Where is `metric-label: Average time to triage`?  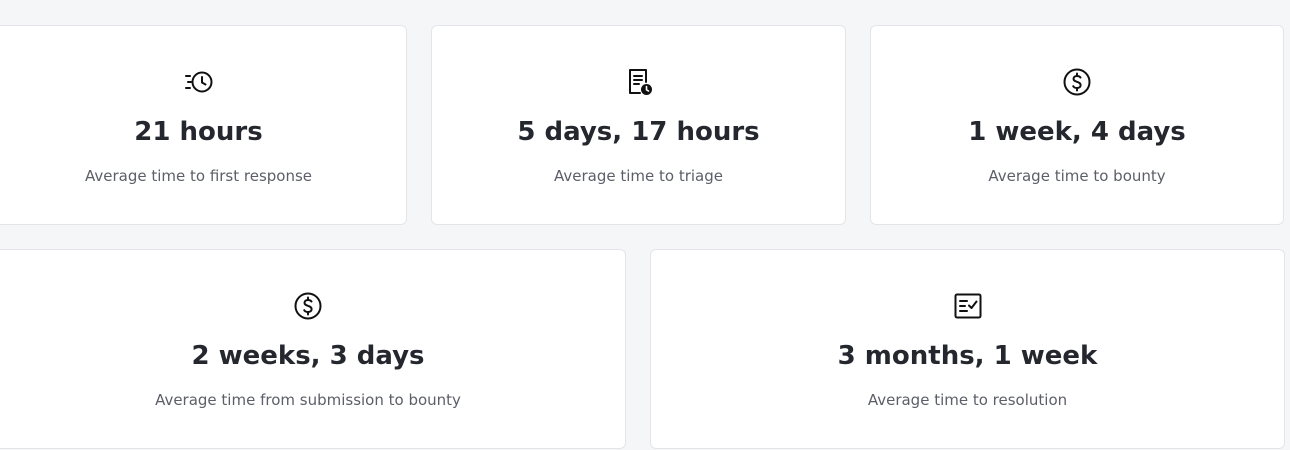
metric-label: Average time to triage is located at coordinates (638, 176).